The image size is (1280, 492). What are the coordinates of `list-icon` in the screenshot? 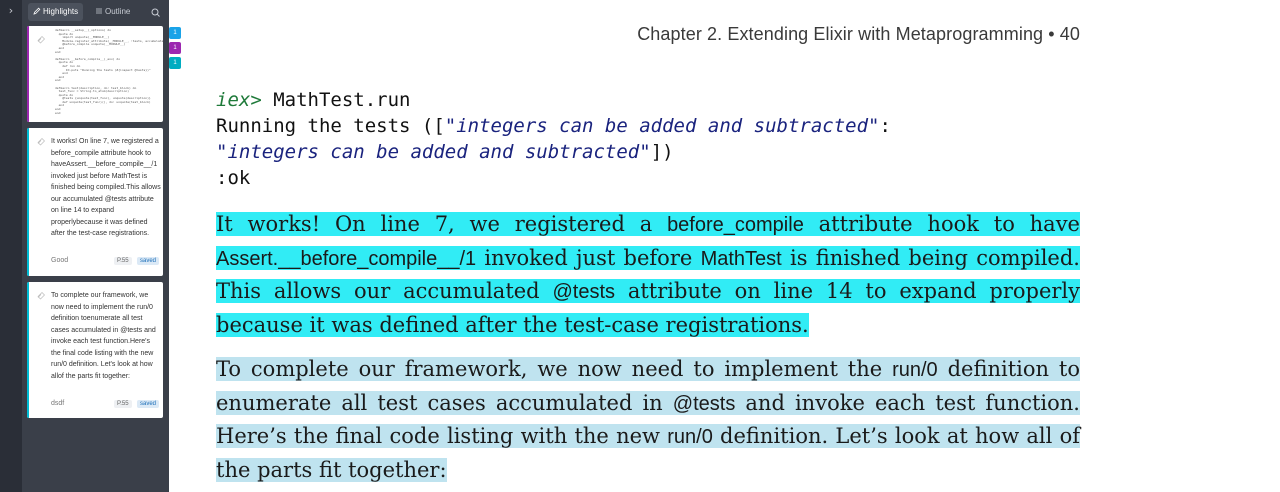 It's located at (99, 11).